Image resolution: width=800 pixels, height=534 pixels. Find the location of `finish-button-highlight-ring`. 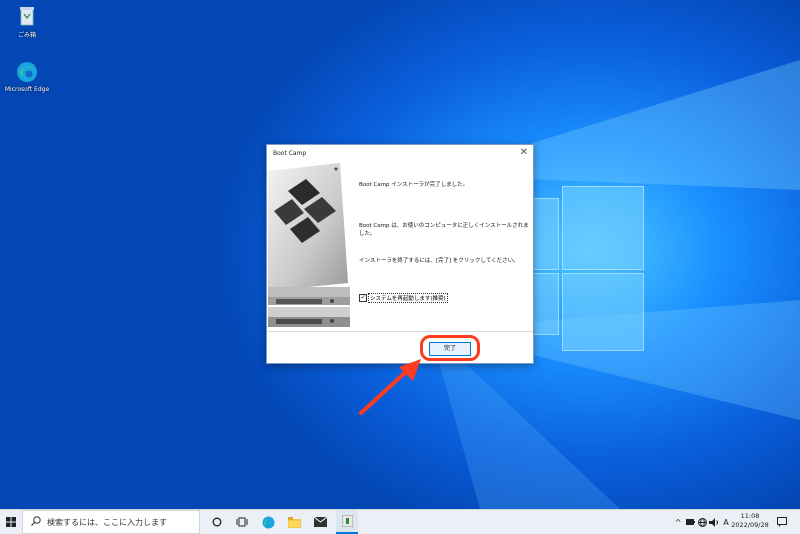

finish-button-highlight-ring is located at coordinates (450, 348).